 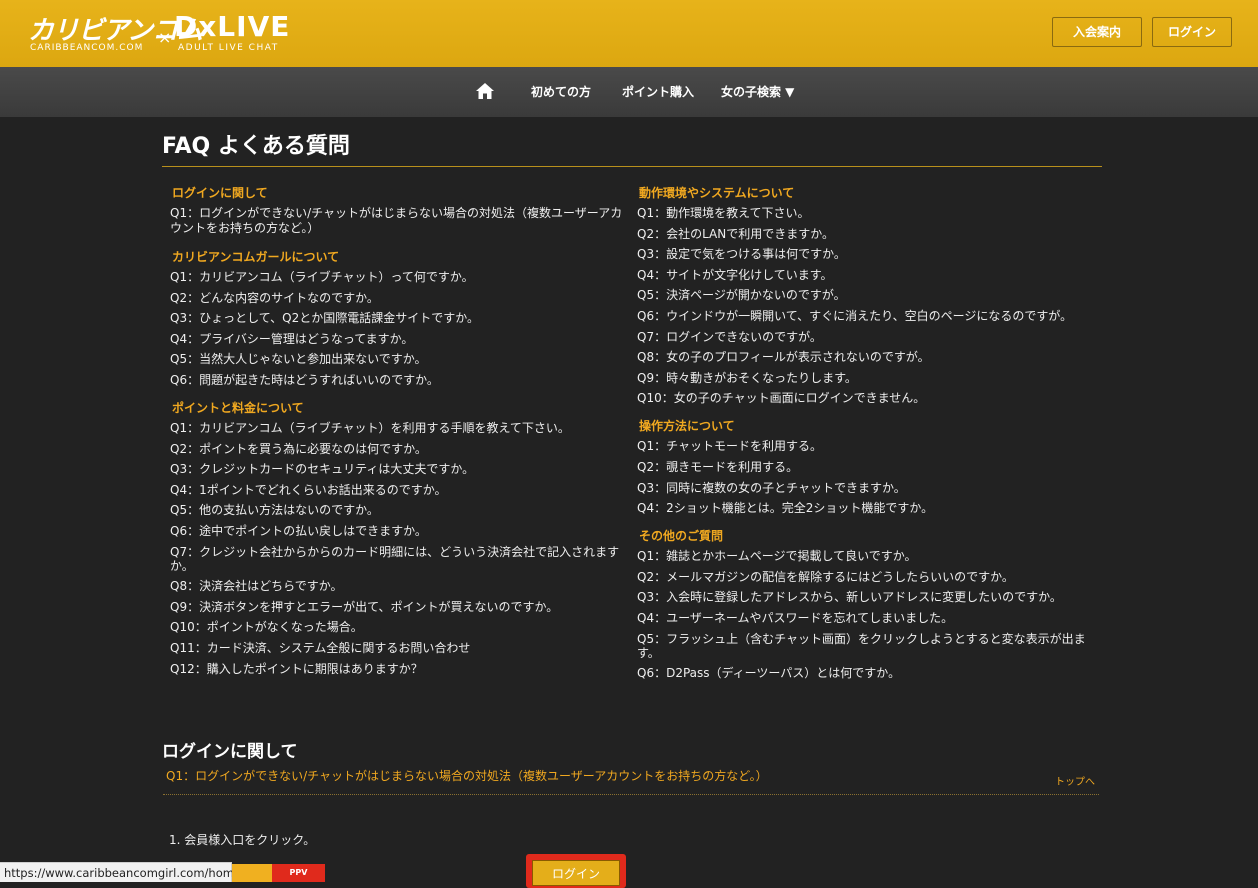 What do you see at coordinates (397, 627) in the screenshot?
I see `faq-question-link: Q10：ポイントがなくなった場合。` at bounding box center [397, 627].